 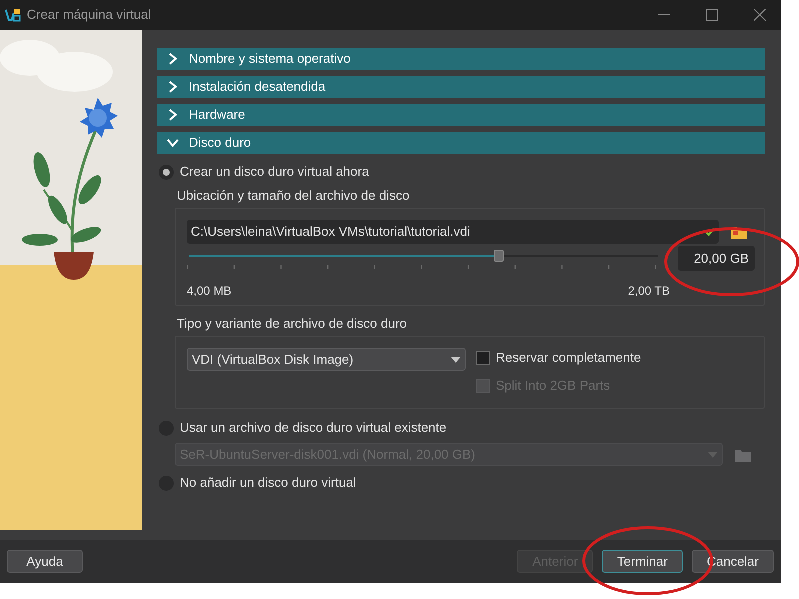 What do you see at coordinates (461, 143) in the screenshot?
I see `section-header: Disco duro` at bounding box center [461, 143].